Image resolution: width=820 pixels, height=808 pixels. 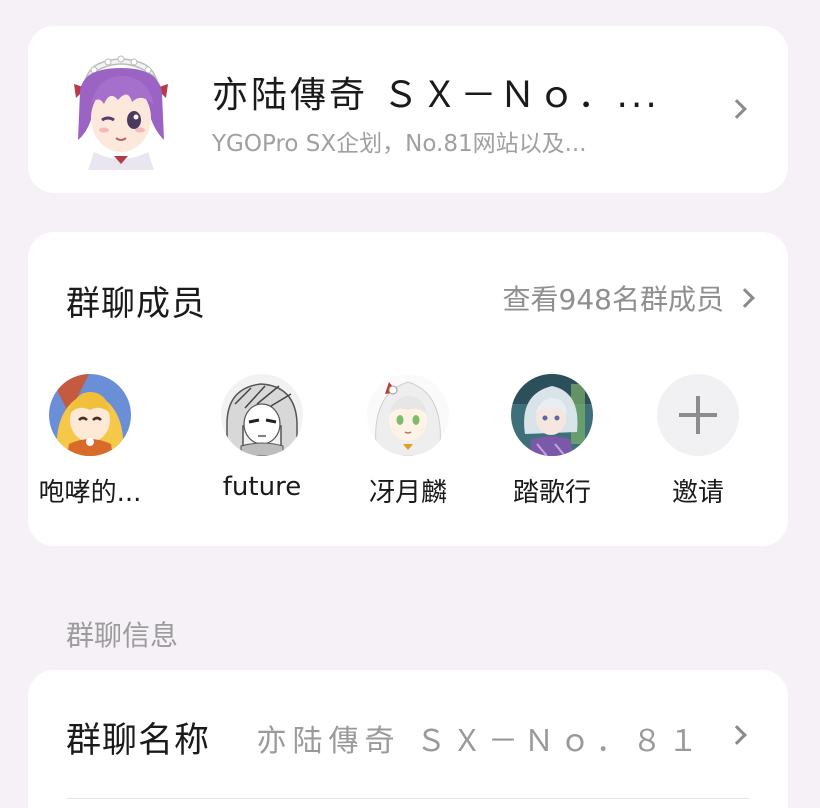 What do you see at coordinates (262, 415) in the screenshot?
I see `sketch-anime-avatar-icon` at bounding box center [262, 415].